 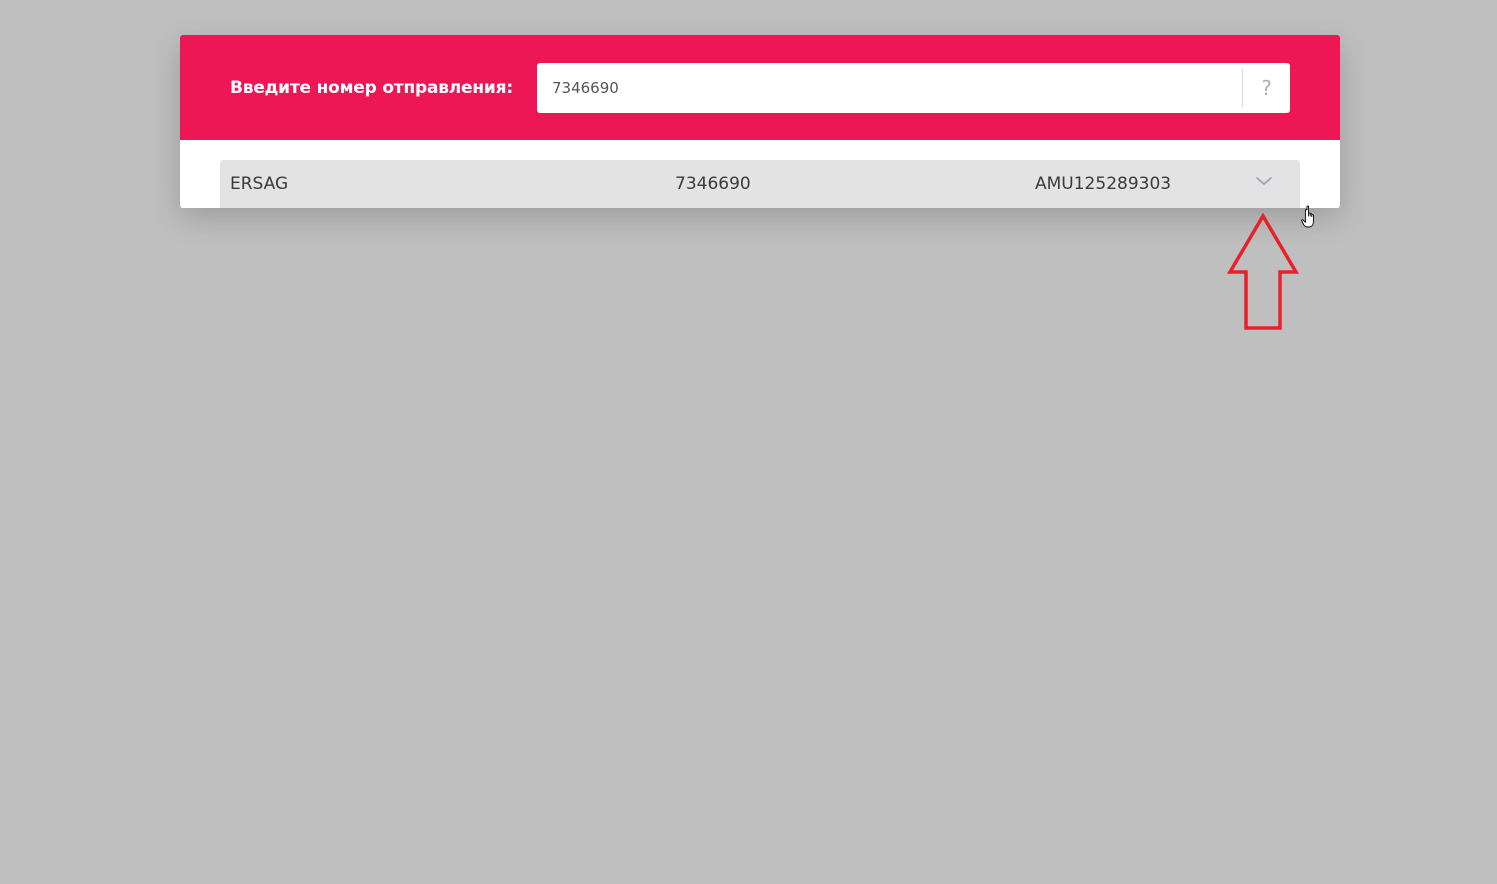 What do you see at coordinates (713, 184) in the screenshot?
I see `result-number: 7346690` at bounding box center [713, 184].